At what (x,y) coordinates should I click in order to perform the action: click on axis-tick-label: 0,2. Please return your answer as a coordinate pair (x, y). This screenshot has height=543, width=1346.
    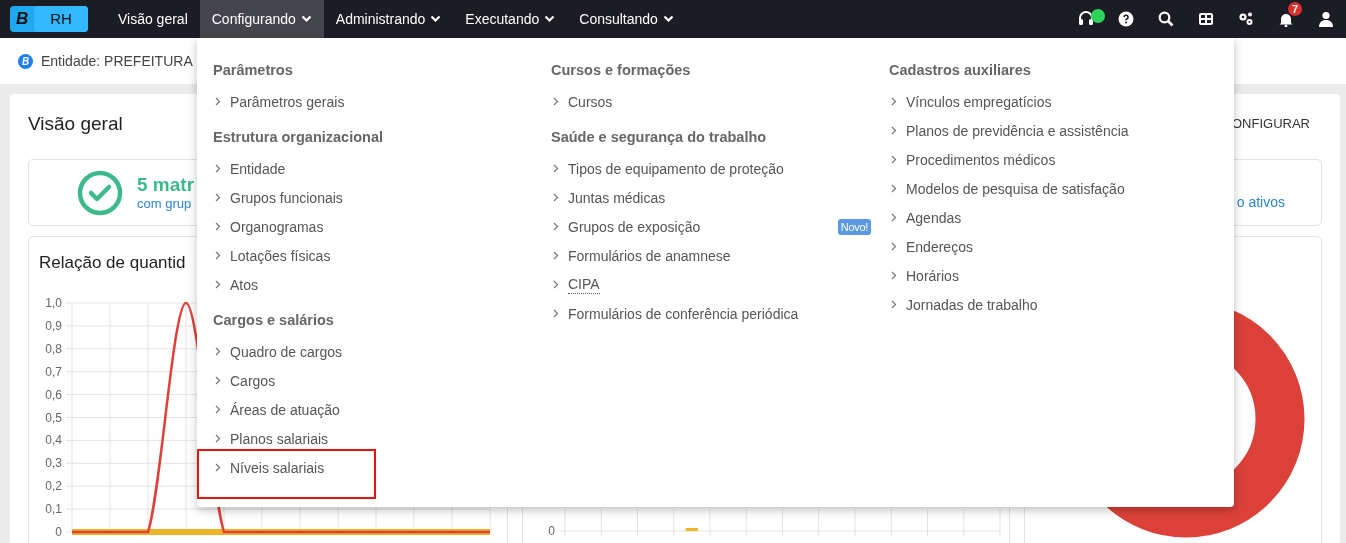
    Looking at the image, I should click on (53, 486).